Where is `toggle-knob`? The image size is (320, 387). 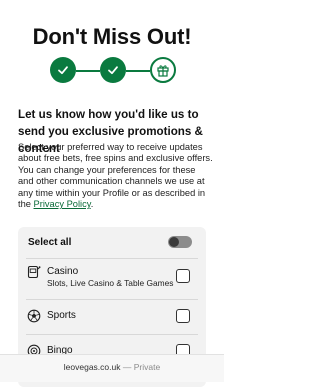 toggle-knob is located at coordinates (174, 242).